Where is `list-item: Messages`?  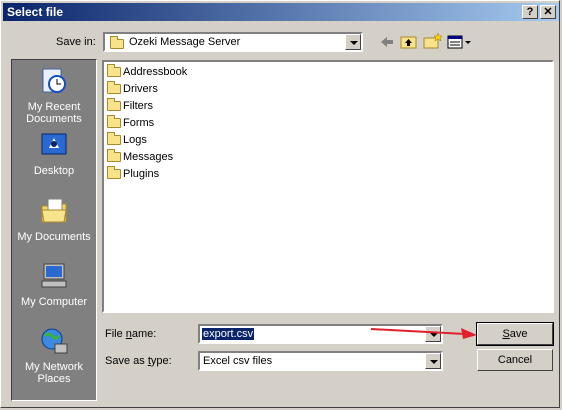
list-item: Messages is located at coordinates (140, 157).